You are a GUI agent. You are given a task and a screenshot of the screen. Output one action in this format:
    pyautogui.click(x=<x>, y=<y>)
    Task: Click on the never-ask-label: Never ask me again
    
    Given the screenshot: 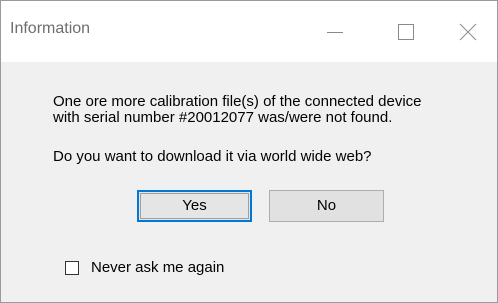 What is the action you would take?
    pyautogui.click(x=157, y=268)
    